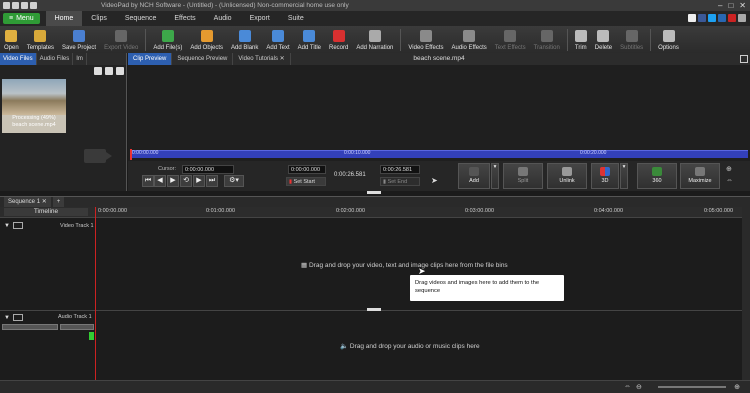  What do you see at coordinates (722, 18) in the screenshot?
I see `linkedin-icon` at bounding box center [722, 18].